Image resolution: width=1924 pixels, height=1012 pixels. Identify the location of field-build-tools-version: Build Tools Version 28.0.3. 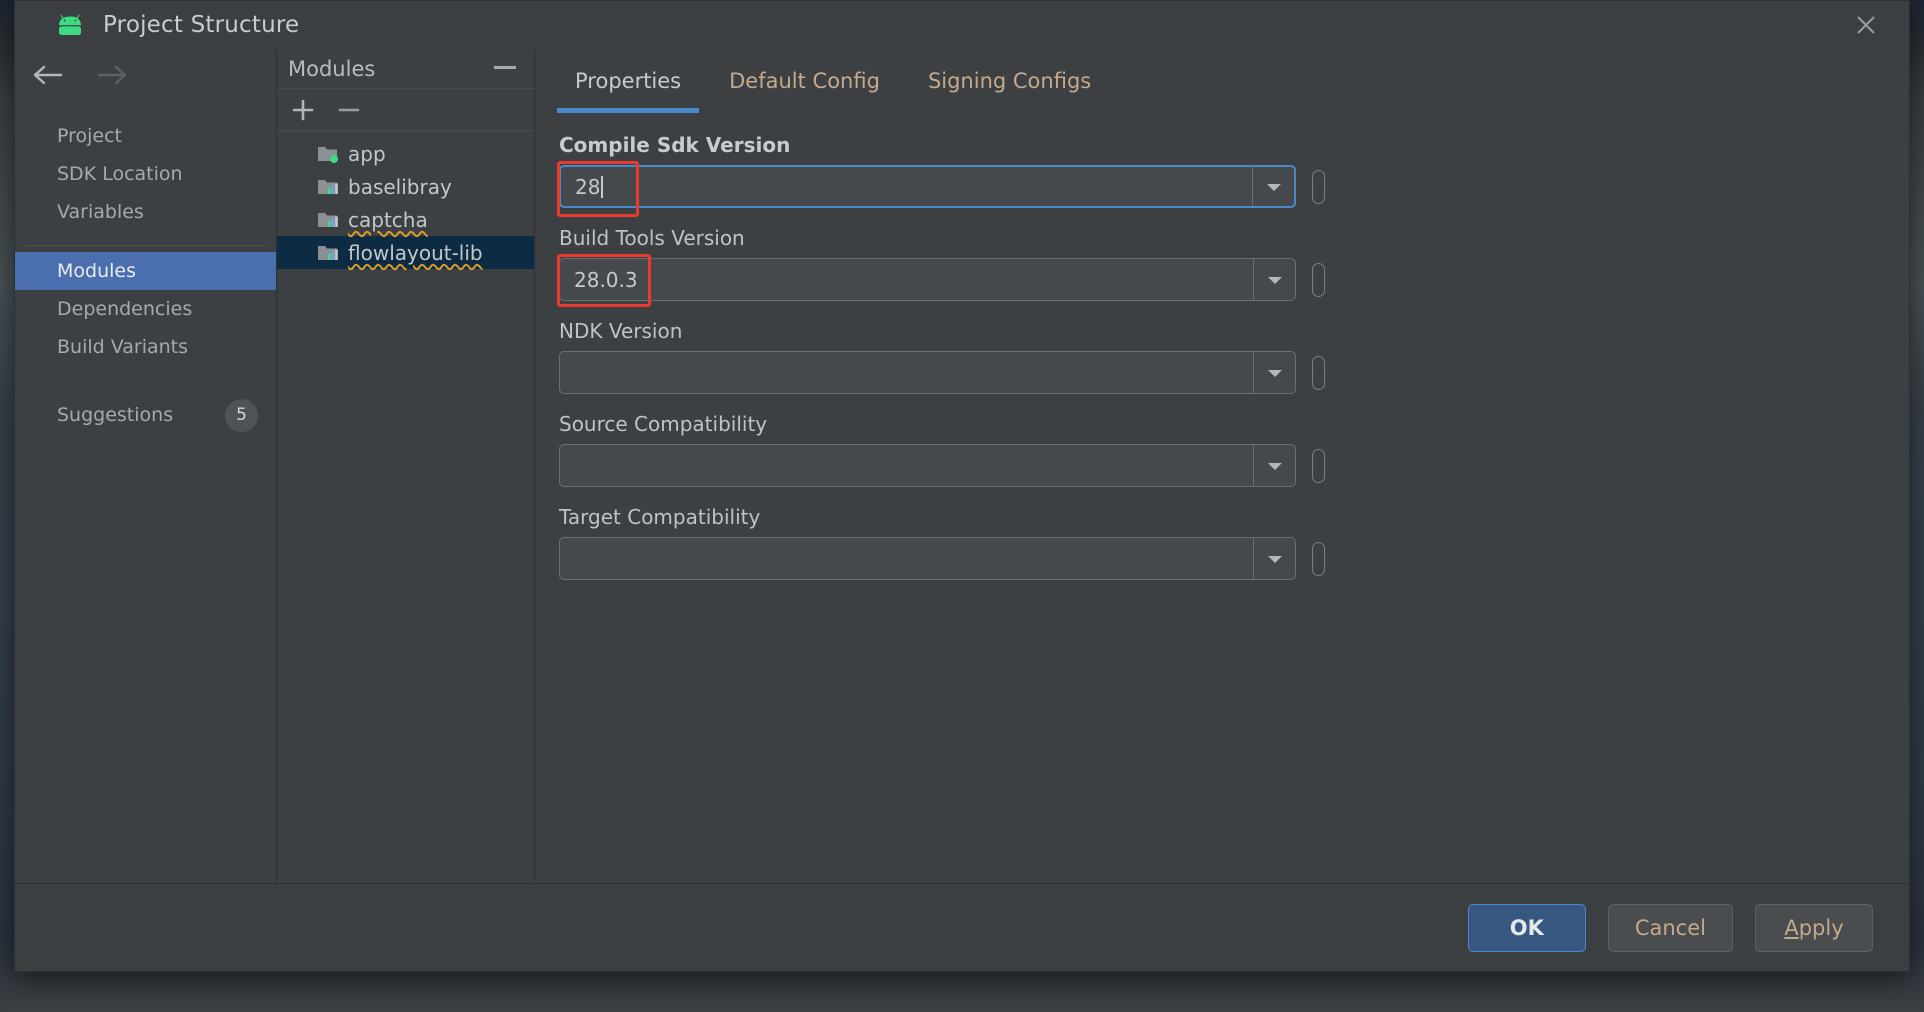
(1233, 266).